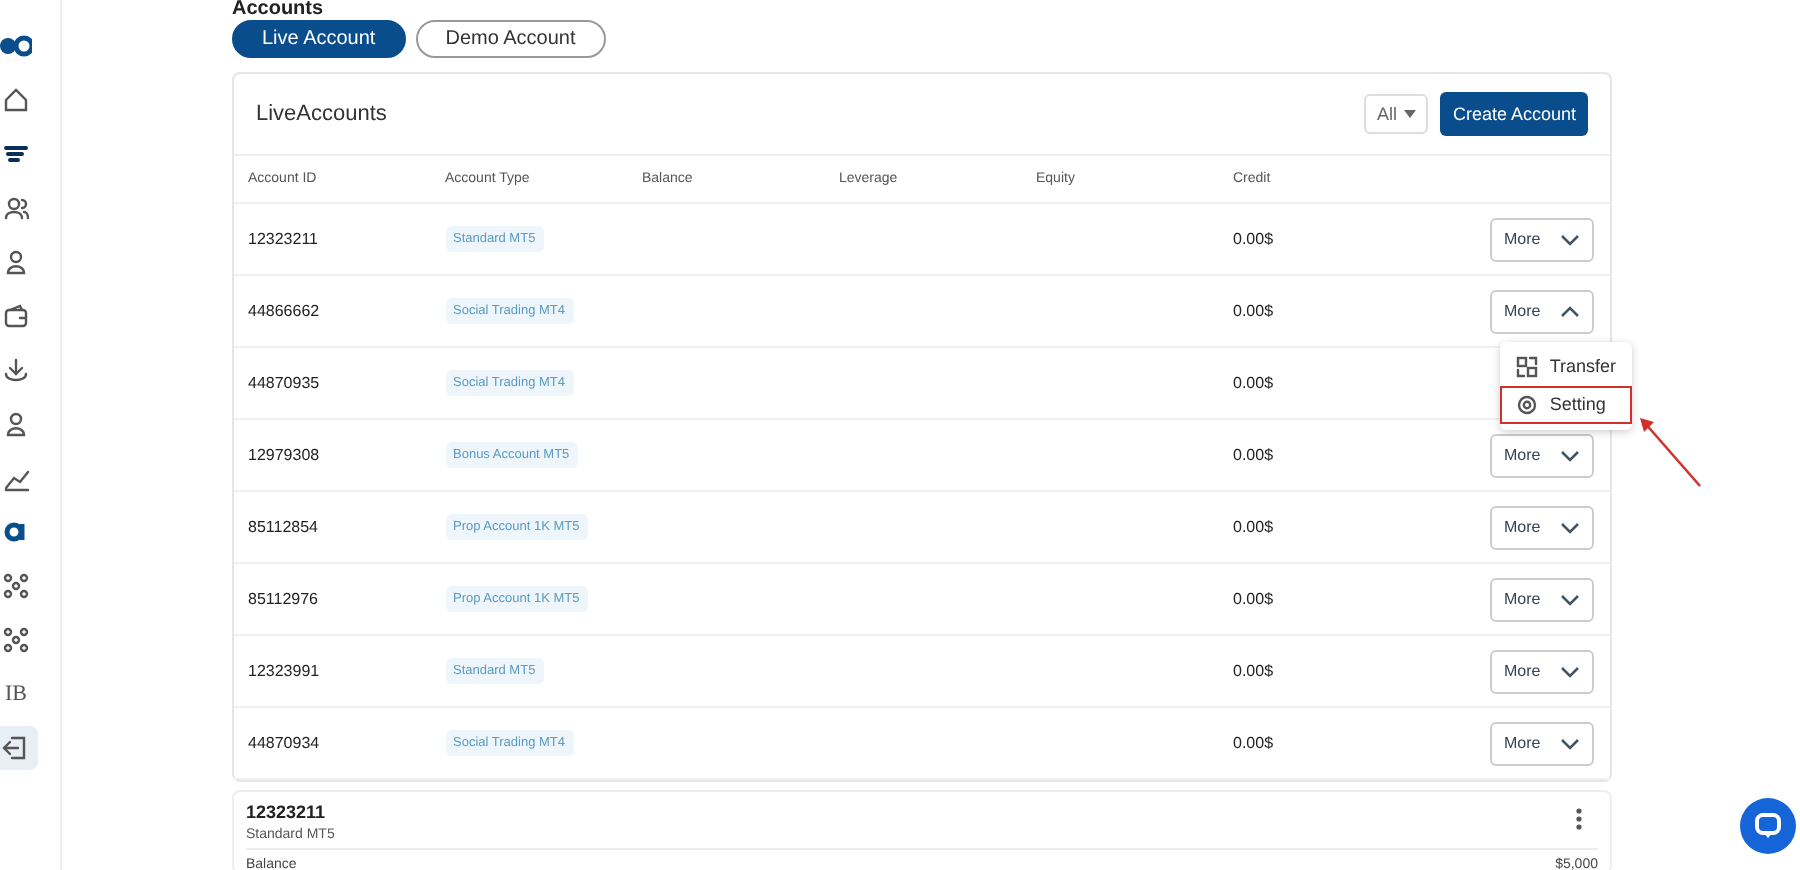 Image resolution: width=1800 pixels, height=870 pixels. I want to click on table-cell-text: 44866662, so click(285, 311).